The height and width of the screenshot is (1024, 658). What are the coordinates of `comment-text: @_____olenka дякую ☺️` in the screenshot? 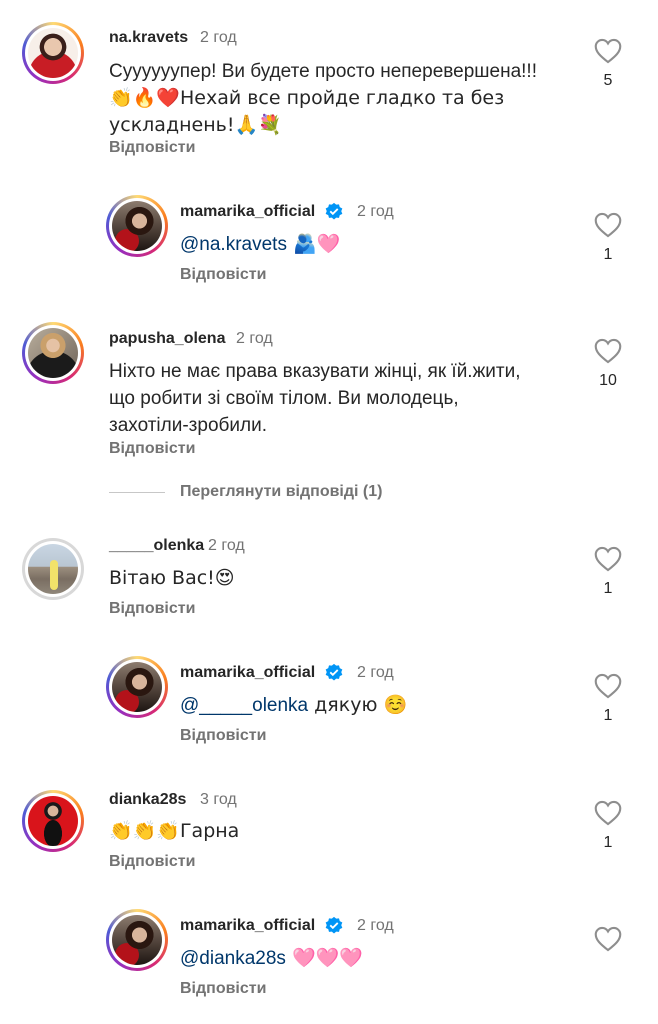 It's located at (294, 705).